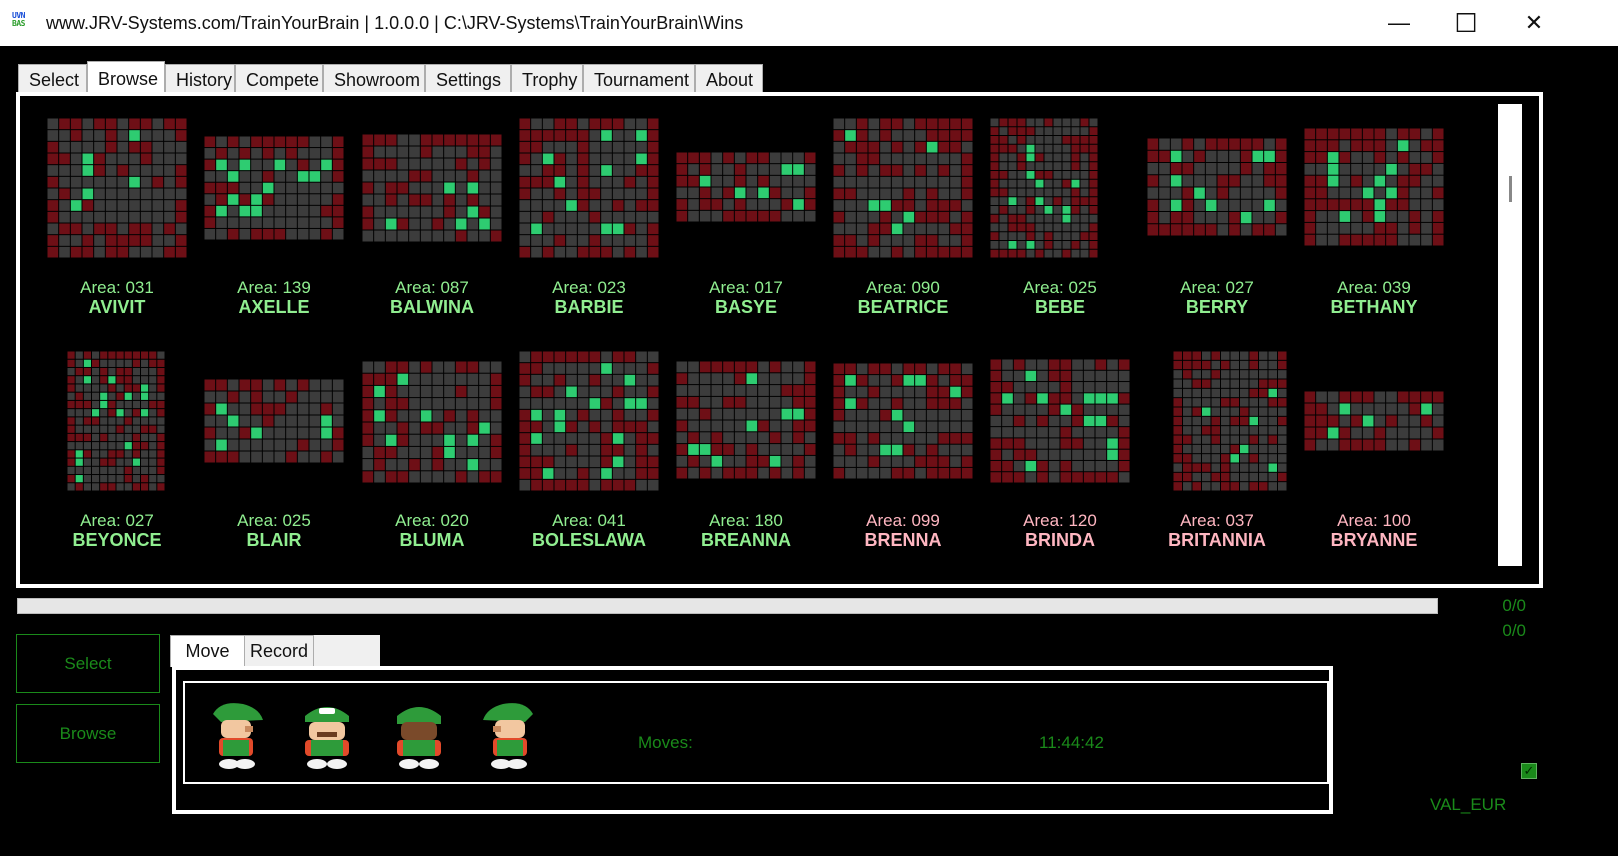  What do you see at coordinates (432, 307) in the screenshot?
I see `level-name: BALWINA` at bounding box center [432, 307].